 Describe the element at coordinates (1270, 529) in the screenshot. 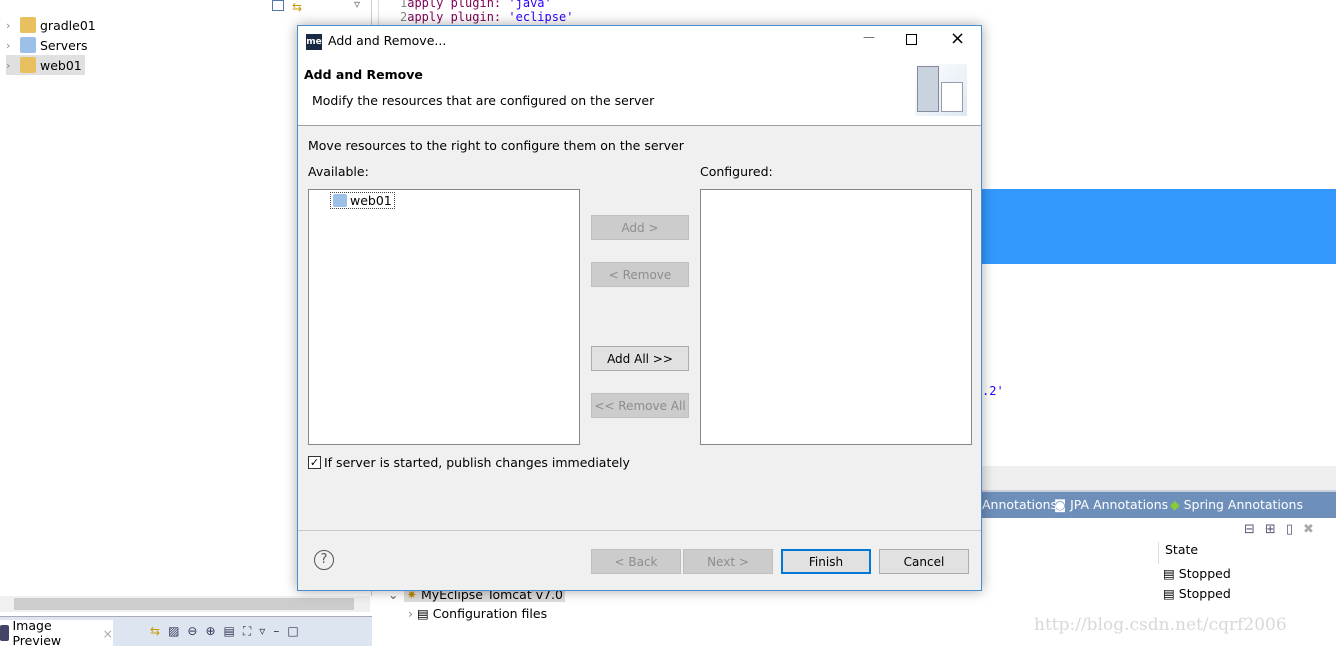

I see `expand-icon: ⊞` at that location.